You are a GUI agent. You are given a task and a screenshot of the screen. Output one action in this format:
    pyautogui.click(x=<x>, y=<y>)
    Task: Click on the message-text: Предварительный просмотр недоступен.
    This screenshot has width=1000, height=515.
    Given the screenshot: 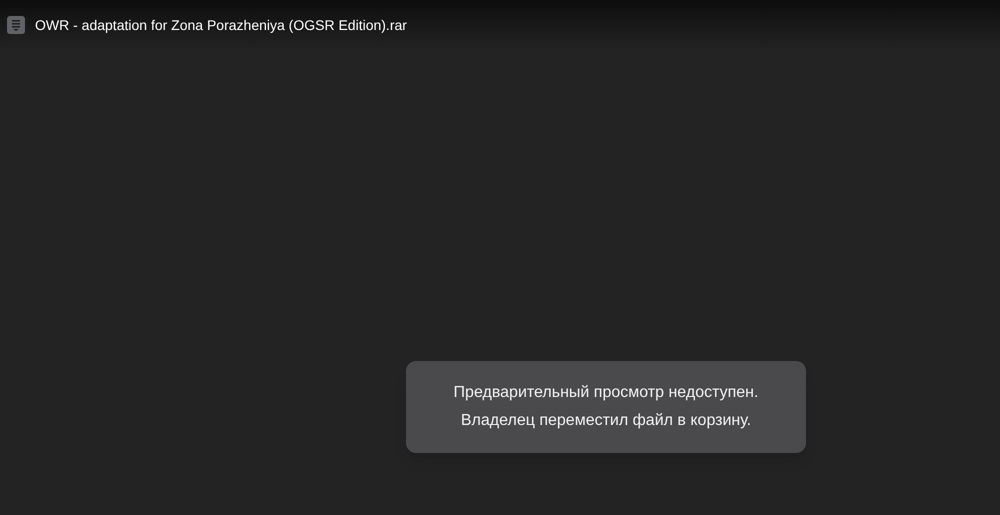 What is the action you would take?
    pyautogui.click(x=606, y=393)
    